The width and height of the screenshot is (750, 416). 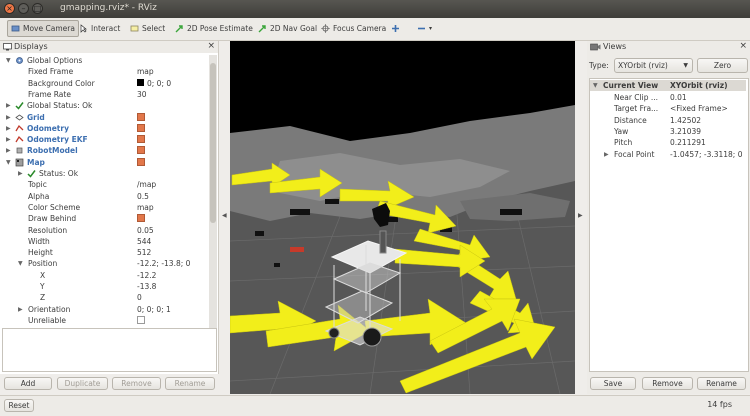 I want to click on display-row: Width 544, so click(x=104, y=241).